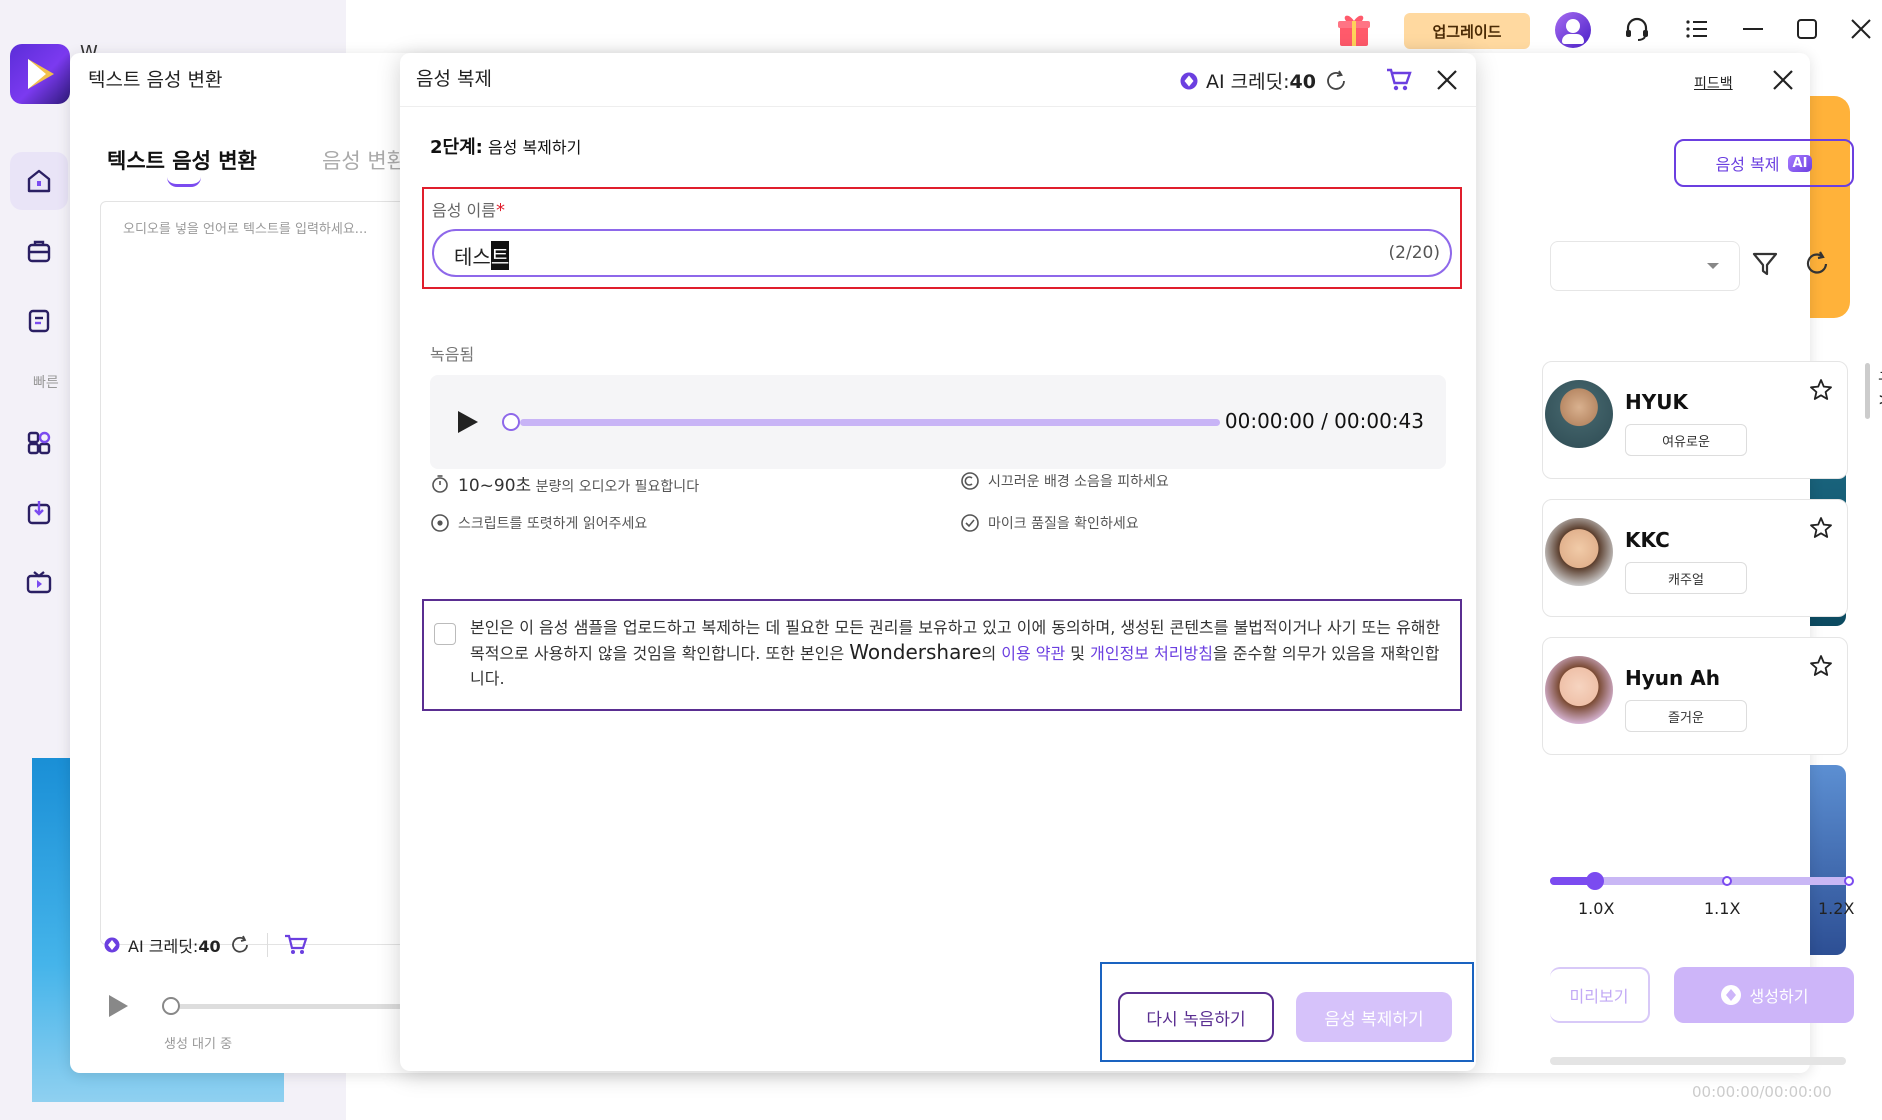 This screenshot has width=1882, height=1120. Describe the element at coordinates (1151, 653) in the screenshot. I see `privacy-policy-link: 개인정보 처리방침` at that location.